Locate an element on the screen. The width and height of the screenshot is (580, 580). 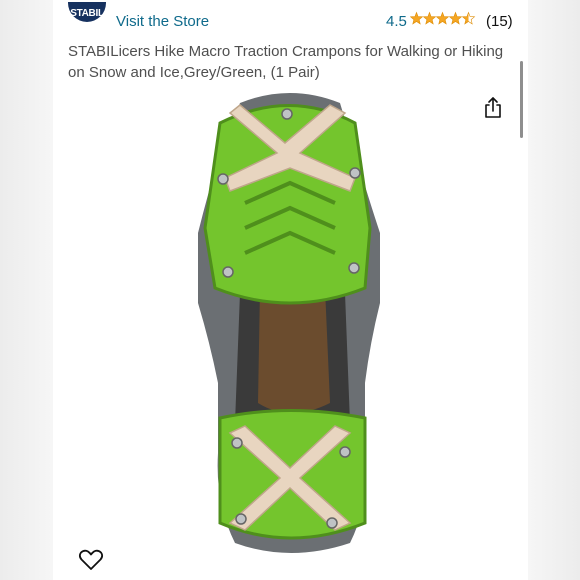
right-background is located at coordinates (554, 290).